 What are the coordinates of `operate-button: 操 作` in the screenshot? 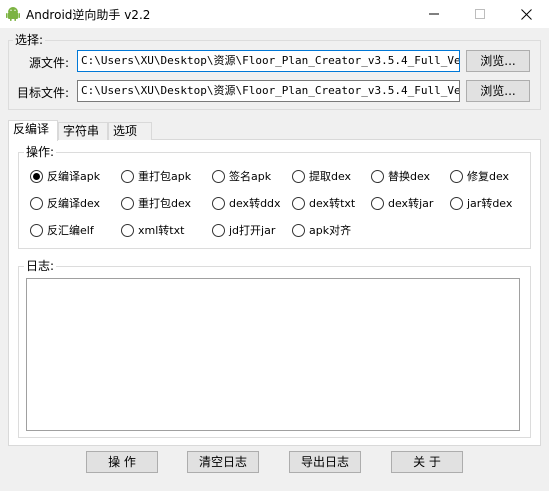 It's located at (122, 462).